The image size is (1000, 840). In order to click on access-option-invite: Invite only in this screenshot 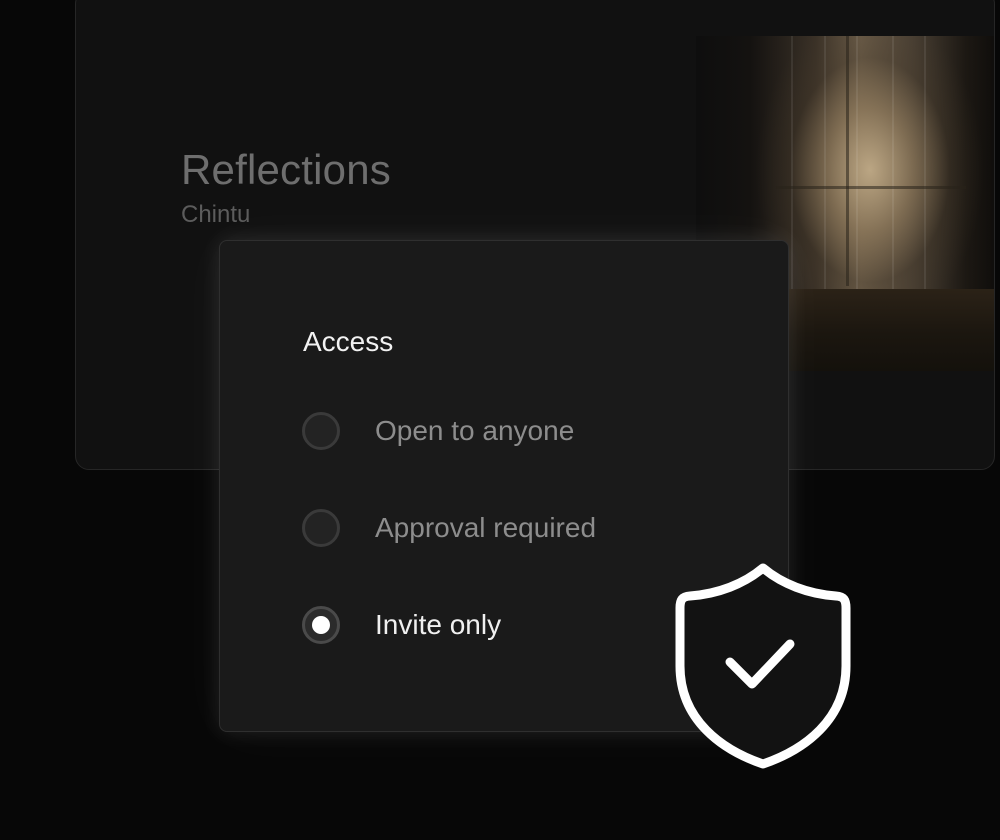, I will do `click(401, 625)`.